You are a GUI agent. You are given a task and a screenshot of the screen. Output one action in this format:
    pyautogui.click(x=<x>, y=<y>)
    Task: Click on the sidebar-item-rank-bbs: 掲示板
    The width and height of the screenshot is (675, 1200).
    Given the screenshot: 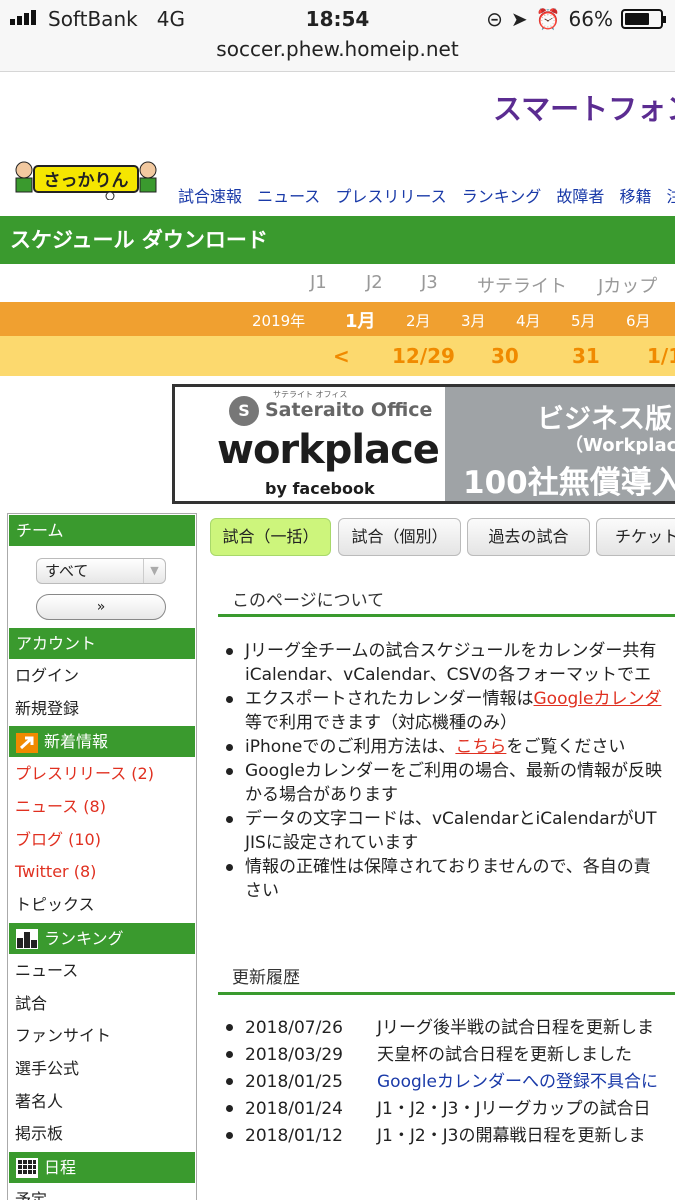 What is the action you would take?
    pyautogui.click(x=102, y=1134)
    